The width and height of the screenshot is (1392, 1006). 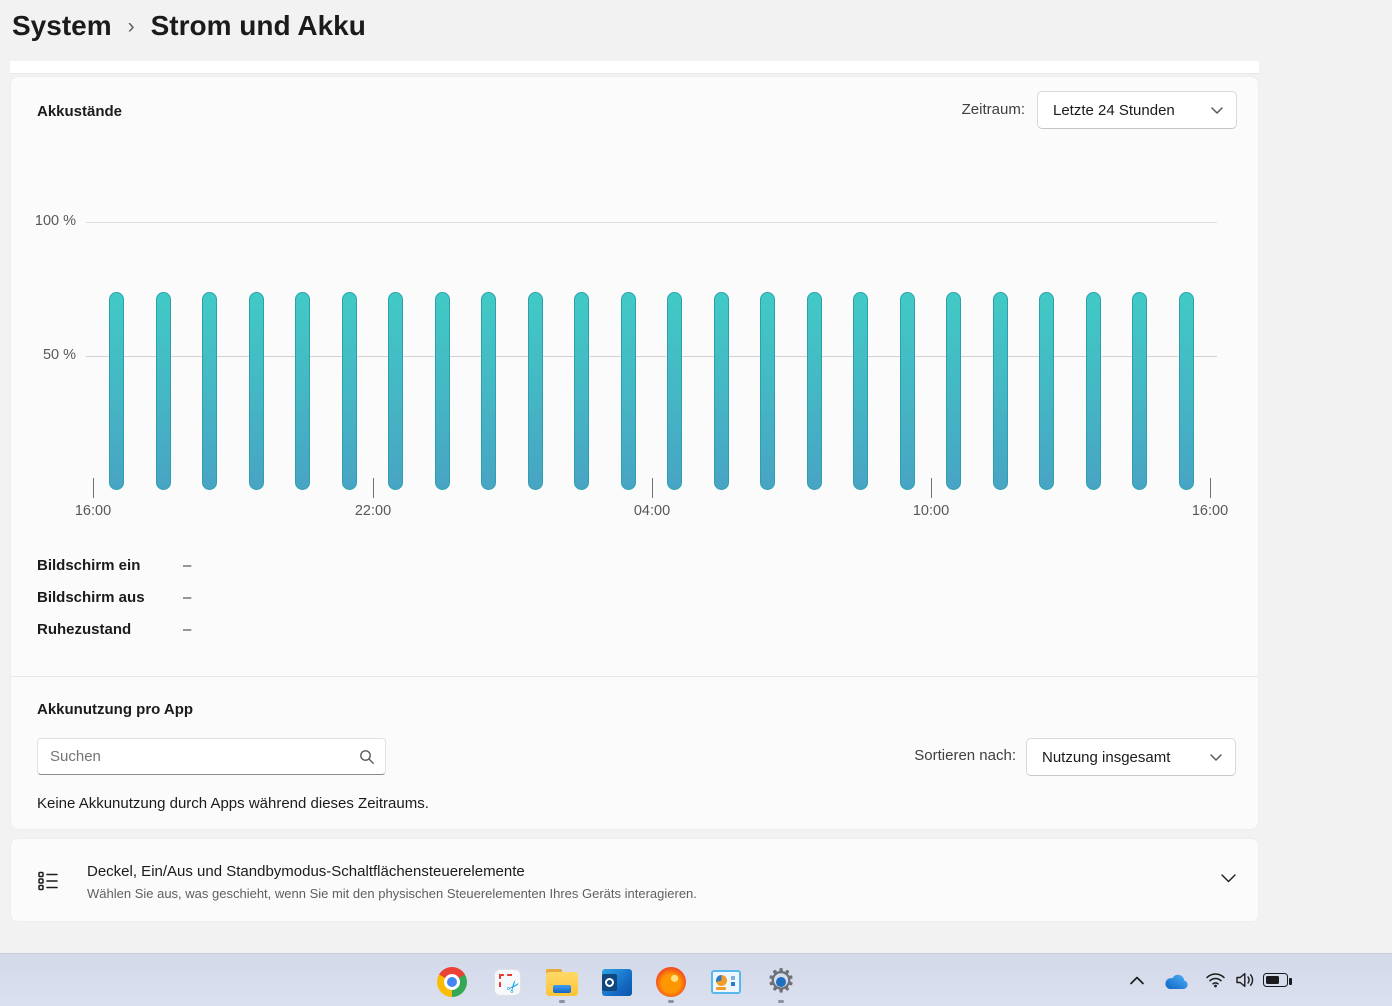 I want to click on taskbar-app-chrome, so click(x=452, y=982).